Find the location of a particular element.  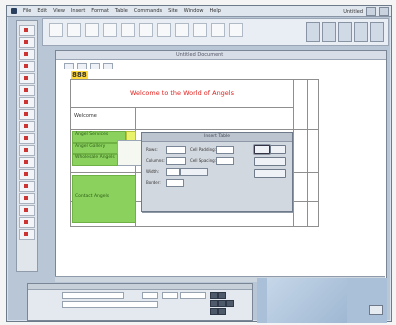

menu-commands: Commands is located at coordinates (148, 11).